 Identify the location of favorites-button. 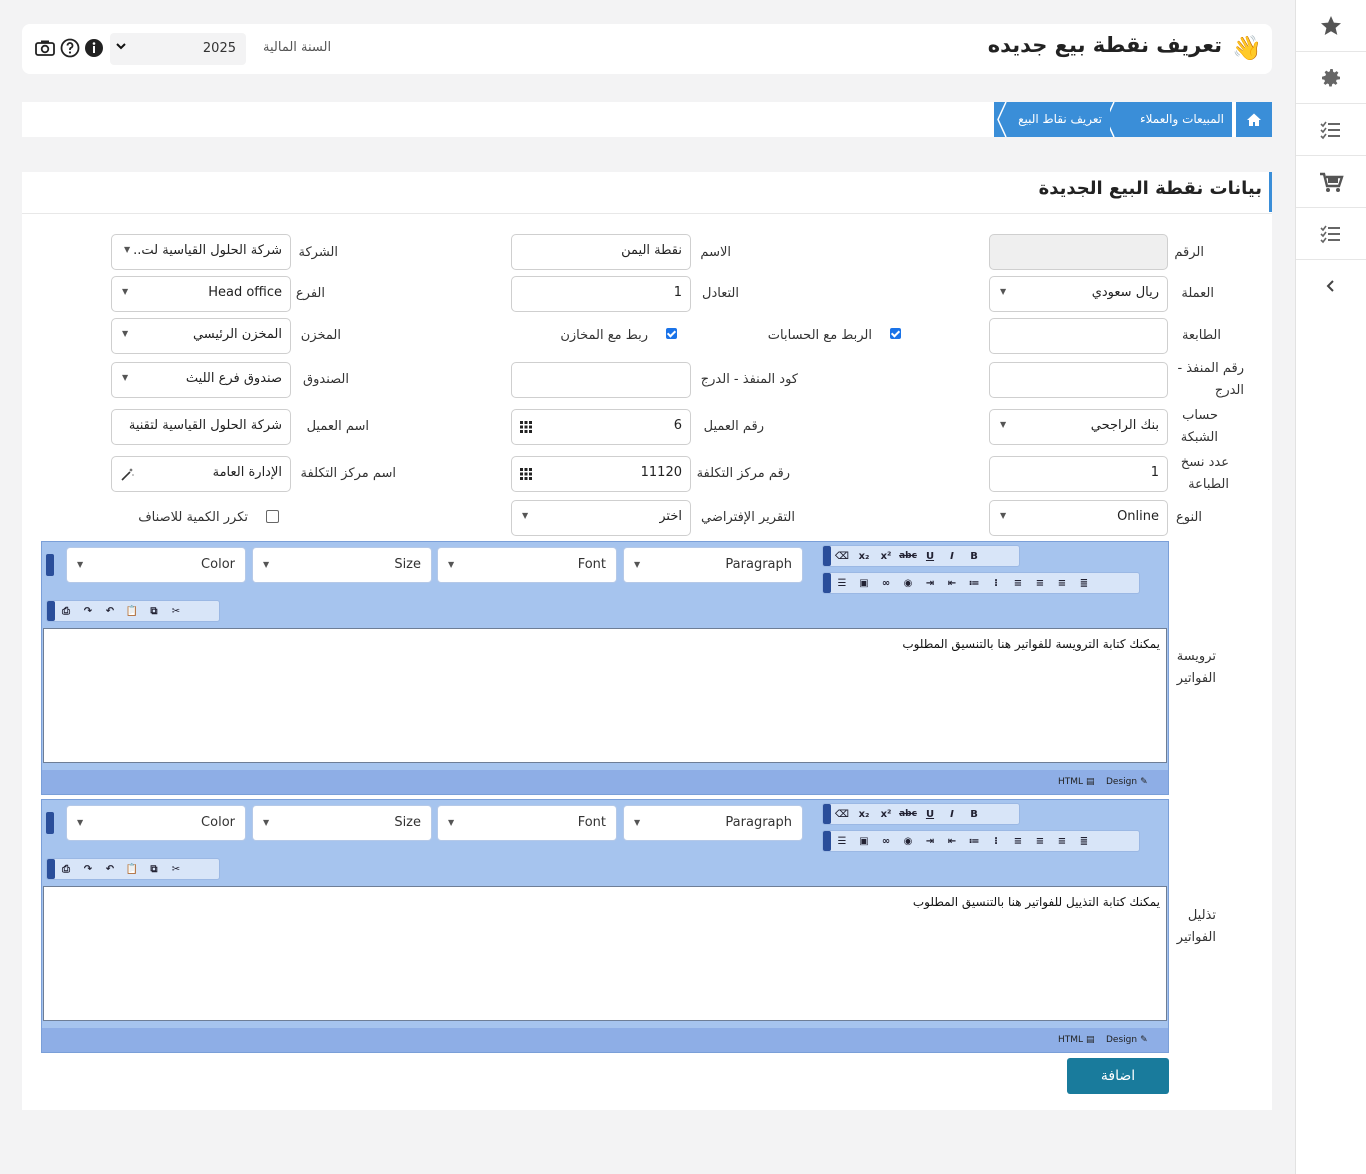
(1331, 26).